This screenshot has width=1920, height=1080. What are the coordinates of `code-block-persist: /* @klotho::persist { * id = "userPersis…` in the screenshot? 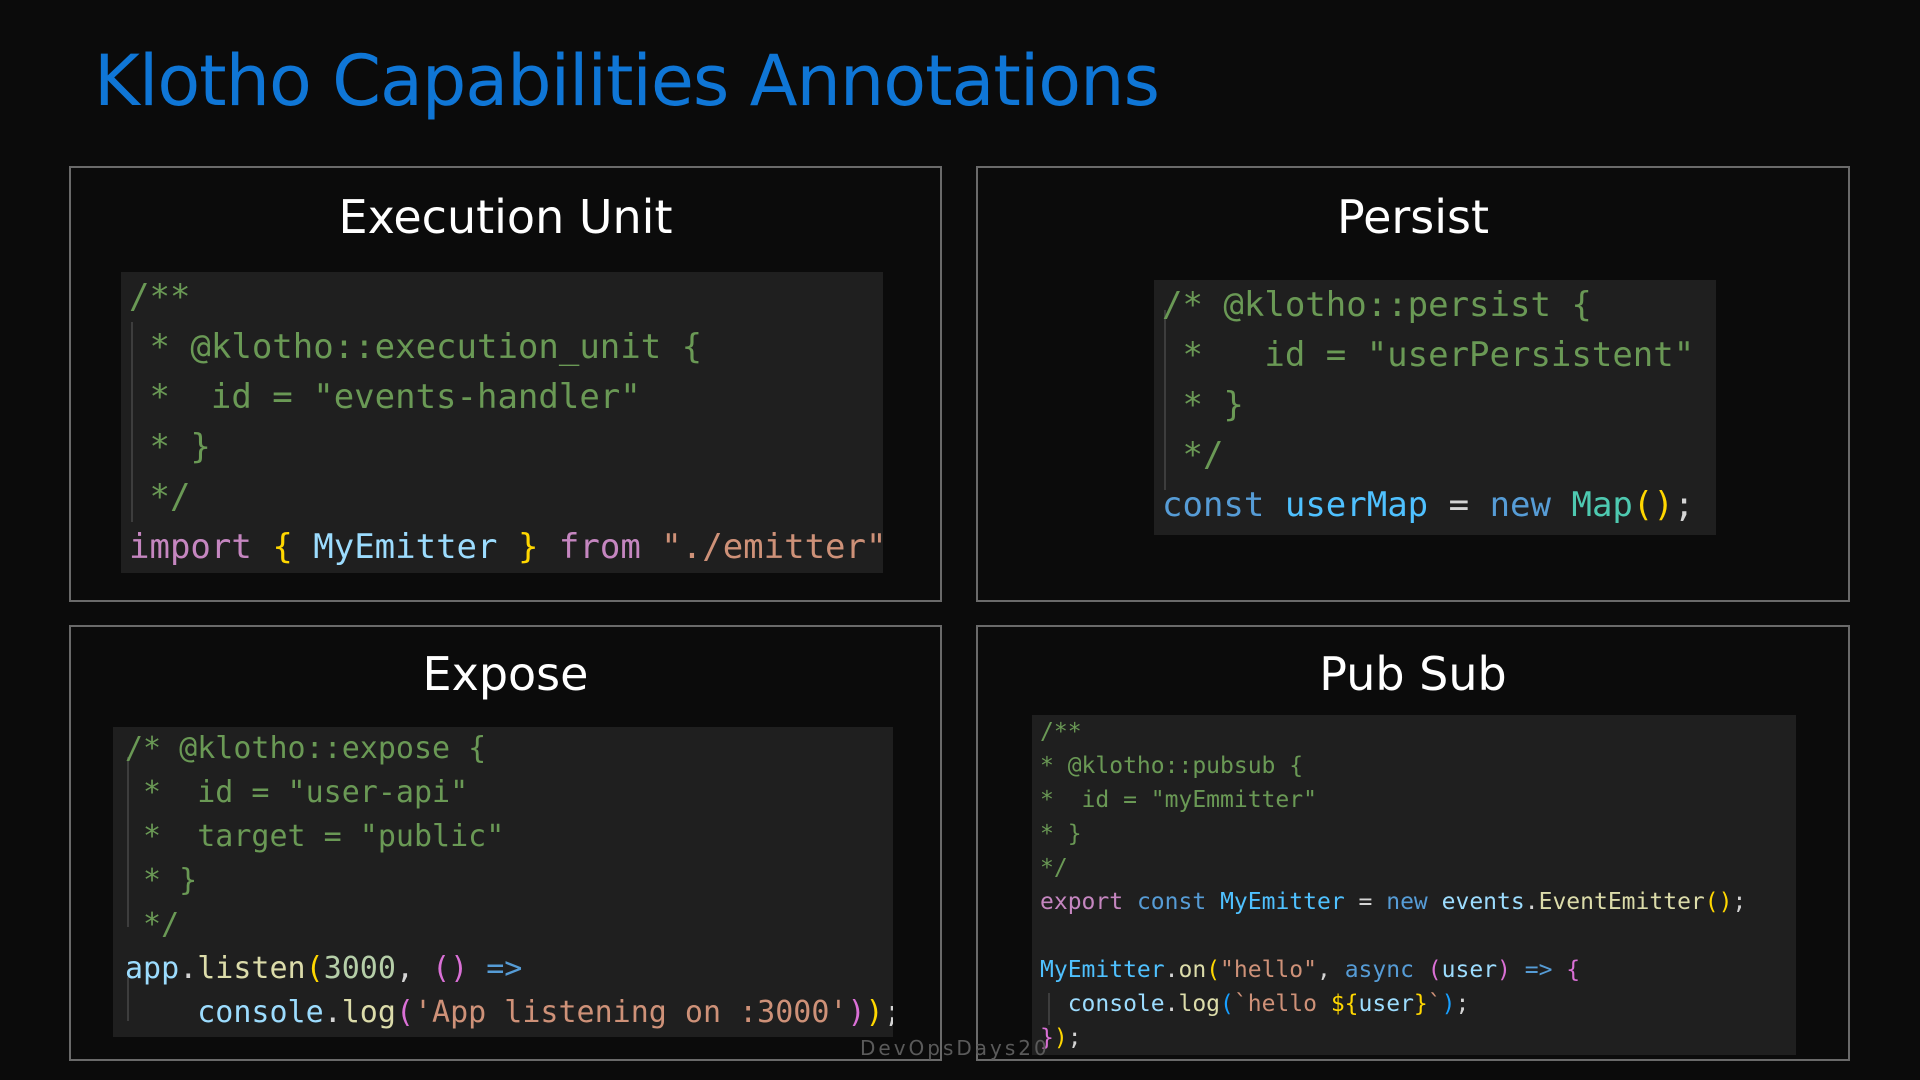 It's located at (1435, 407).